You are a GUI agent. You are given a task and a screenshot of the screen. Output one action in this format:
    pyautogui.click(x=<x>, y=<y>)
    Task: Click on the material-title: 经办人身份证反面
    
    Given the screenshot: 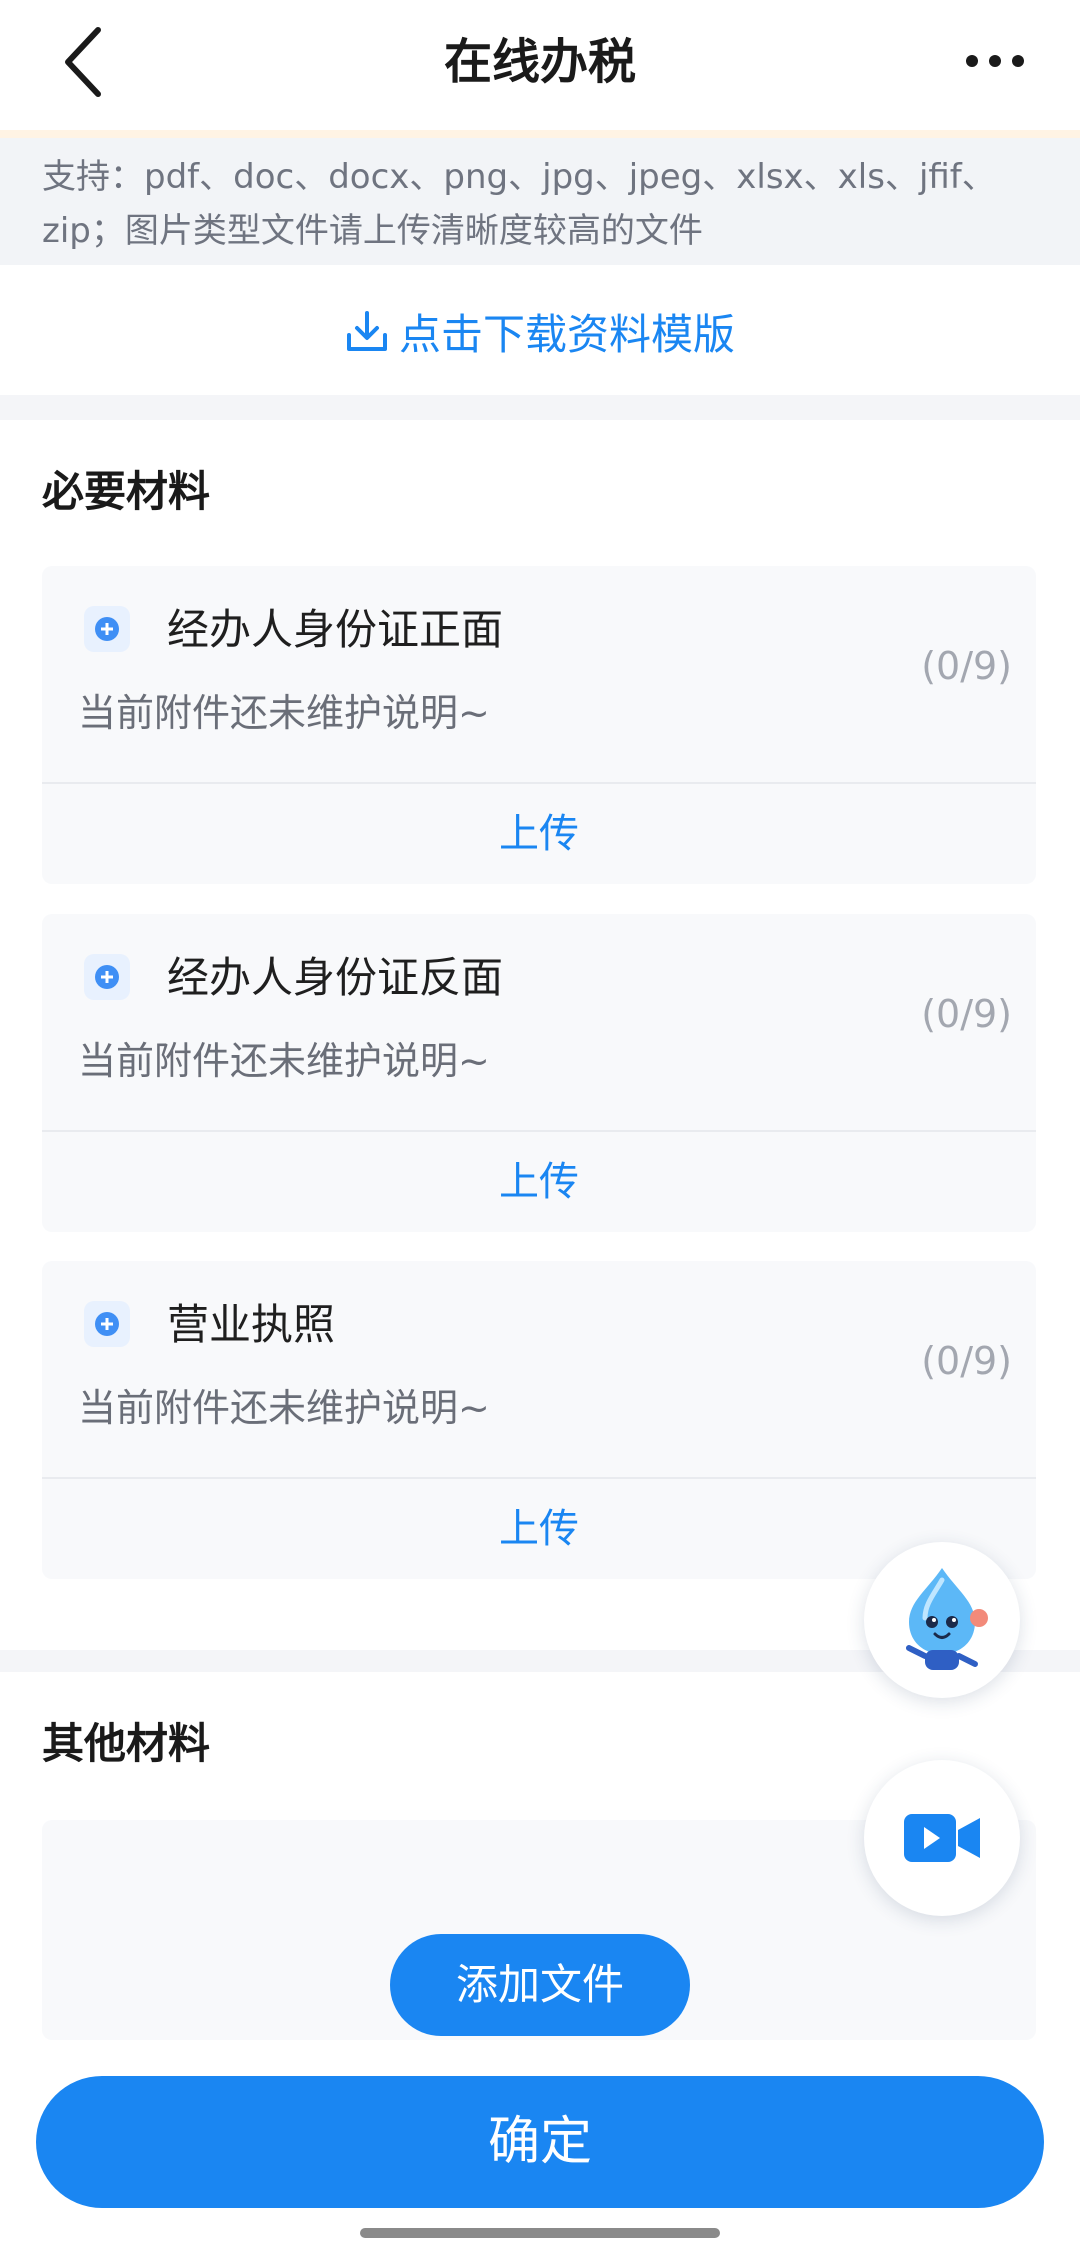 What is the action you would take?
    pyautogui.click(x=335, y=977)
    